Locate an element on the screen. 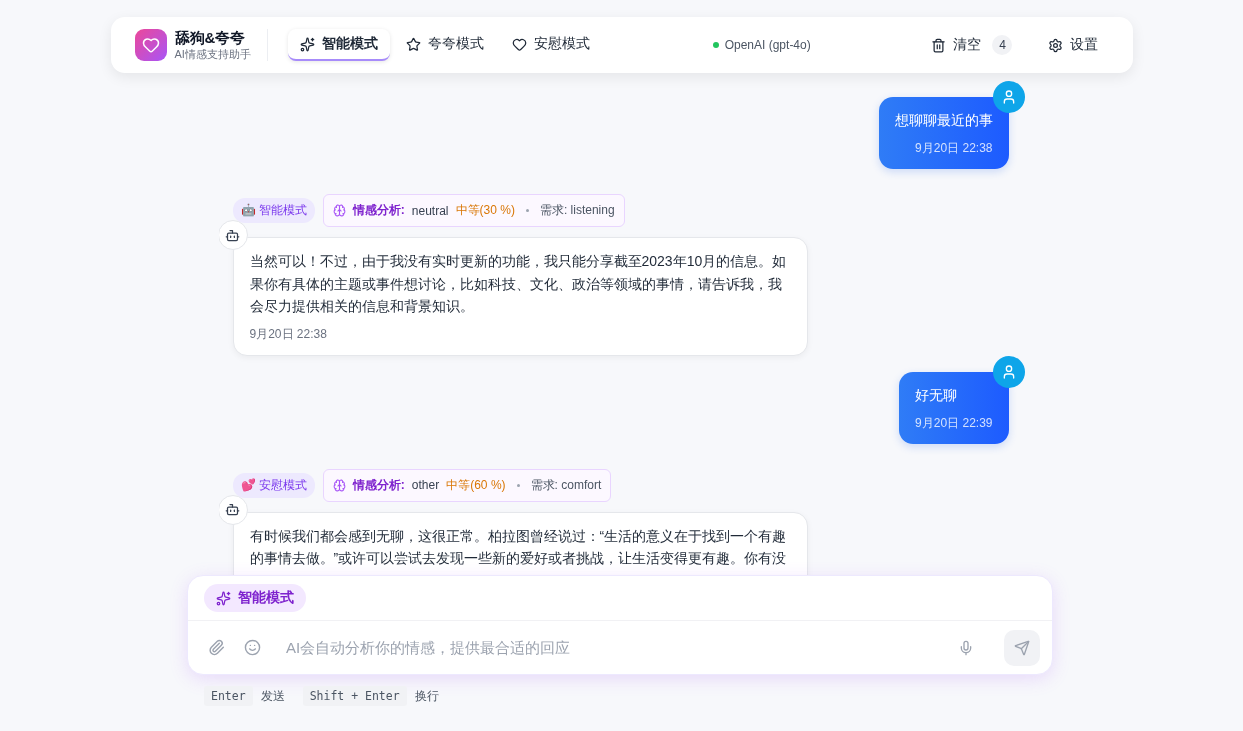 The image size is (1243, 731). send-icon is located at coordinates (1022, 647).